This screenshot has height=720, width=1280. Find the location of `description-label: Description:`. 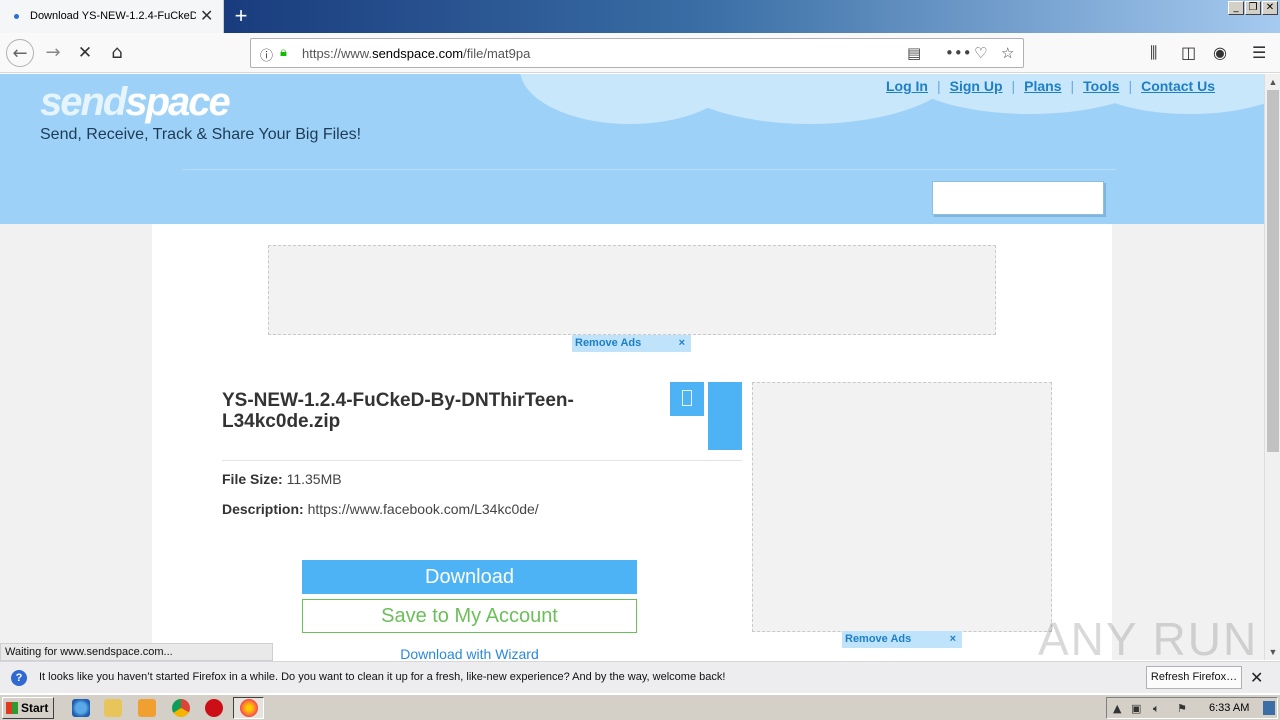

description-label: Description: is located at coordinates (263, 509).